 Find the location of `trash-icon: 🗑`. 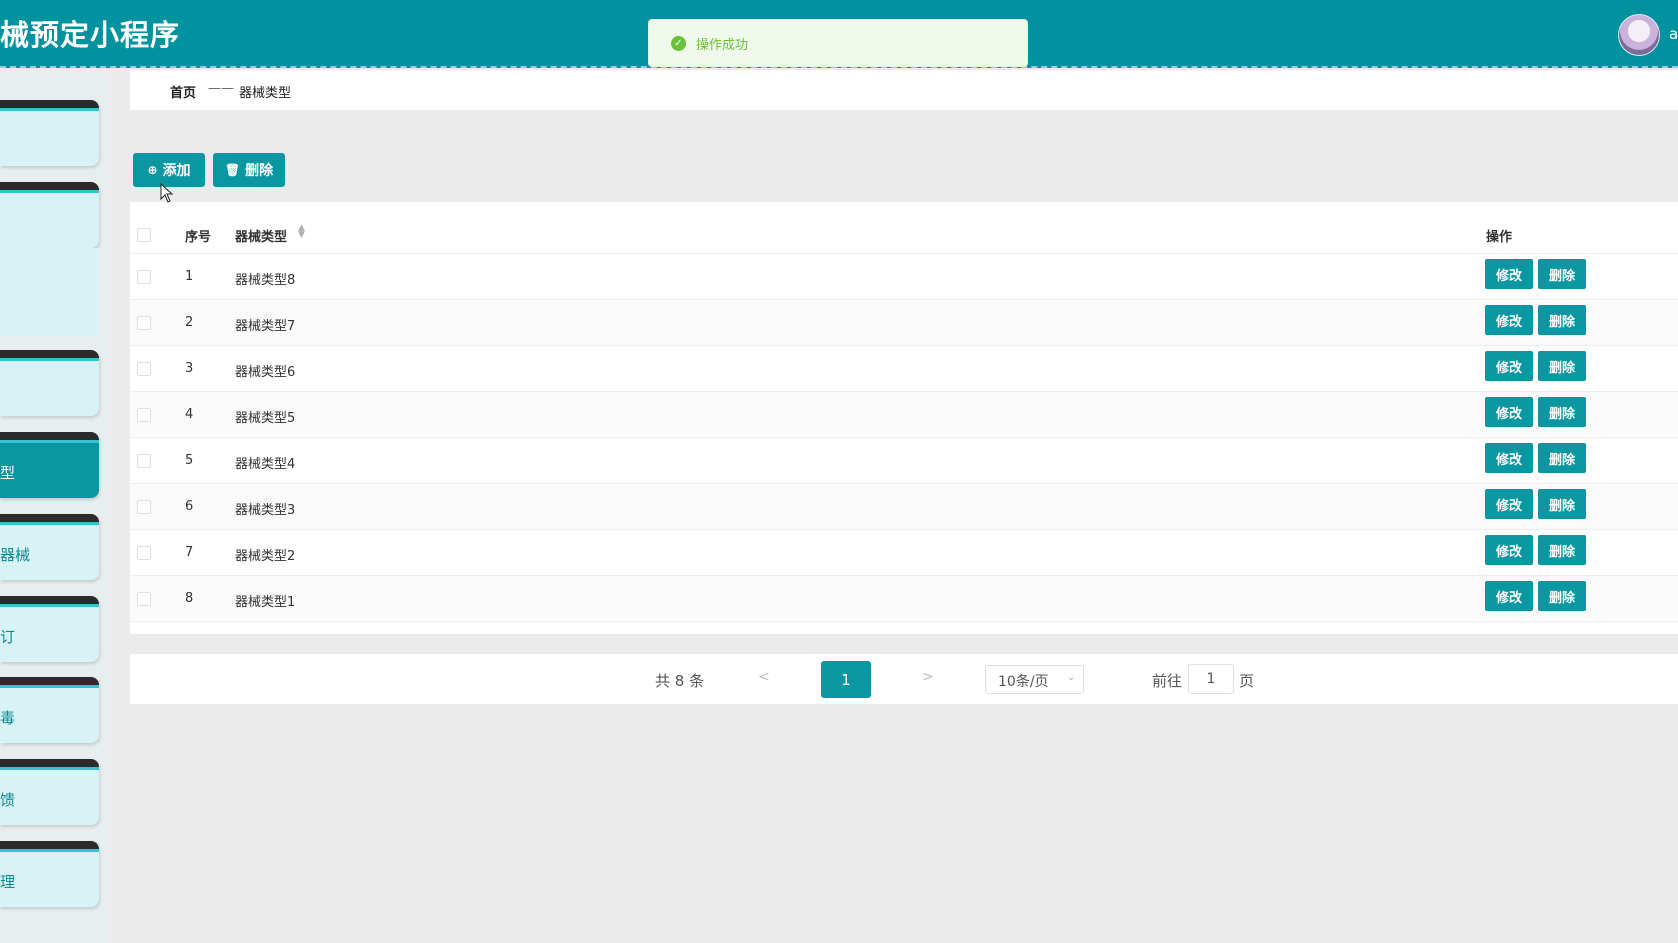

trash-icon: 🗑 is located at coordinates (232, 170).